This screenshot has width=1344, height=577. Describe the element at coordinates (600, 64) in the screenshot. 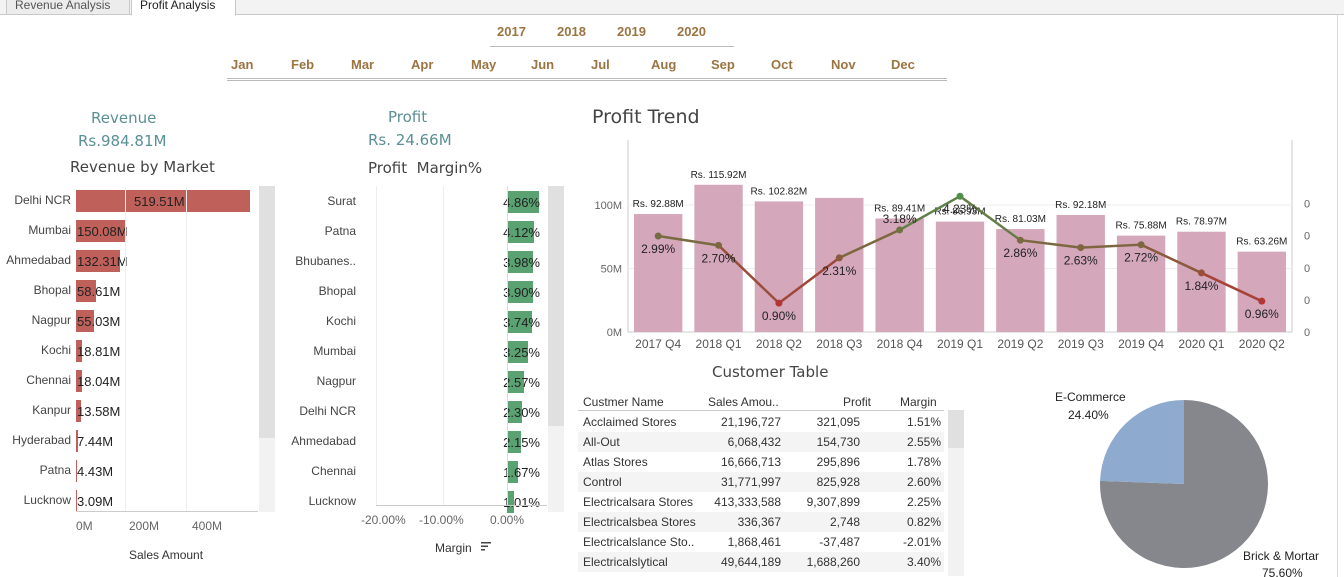

I see `month-option-jul: Jul` at that location.